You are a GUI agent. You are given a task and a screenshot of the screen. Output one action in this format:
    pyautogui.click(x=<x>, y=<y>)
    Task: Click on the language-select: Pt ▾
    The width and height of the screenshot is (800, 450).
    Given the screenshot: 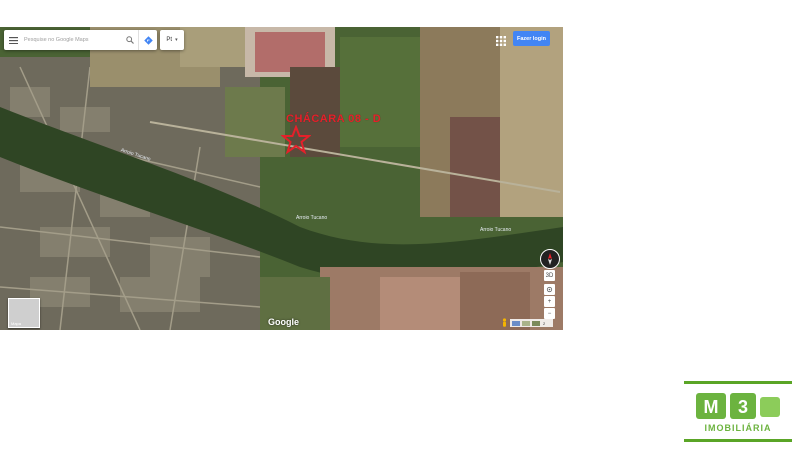 What is the action you would take?
    pyautogui.click(x=172, y=40)
    